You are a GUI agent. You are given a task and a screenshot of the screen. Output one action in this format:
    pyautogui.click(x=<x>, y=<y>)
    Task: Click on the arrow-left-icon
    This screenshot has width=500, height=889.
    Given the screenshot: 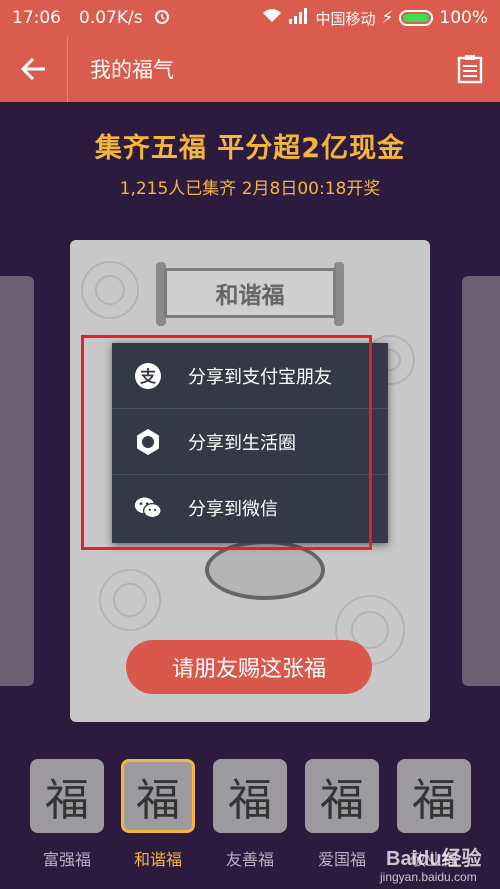 What is the action you would take?
    pyautogui.click(x=32, y=69)
    